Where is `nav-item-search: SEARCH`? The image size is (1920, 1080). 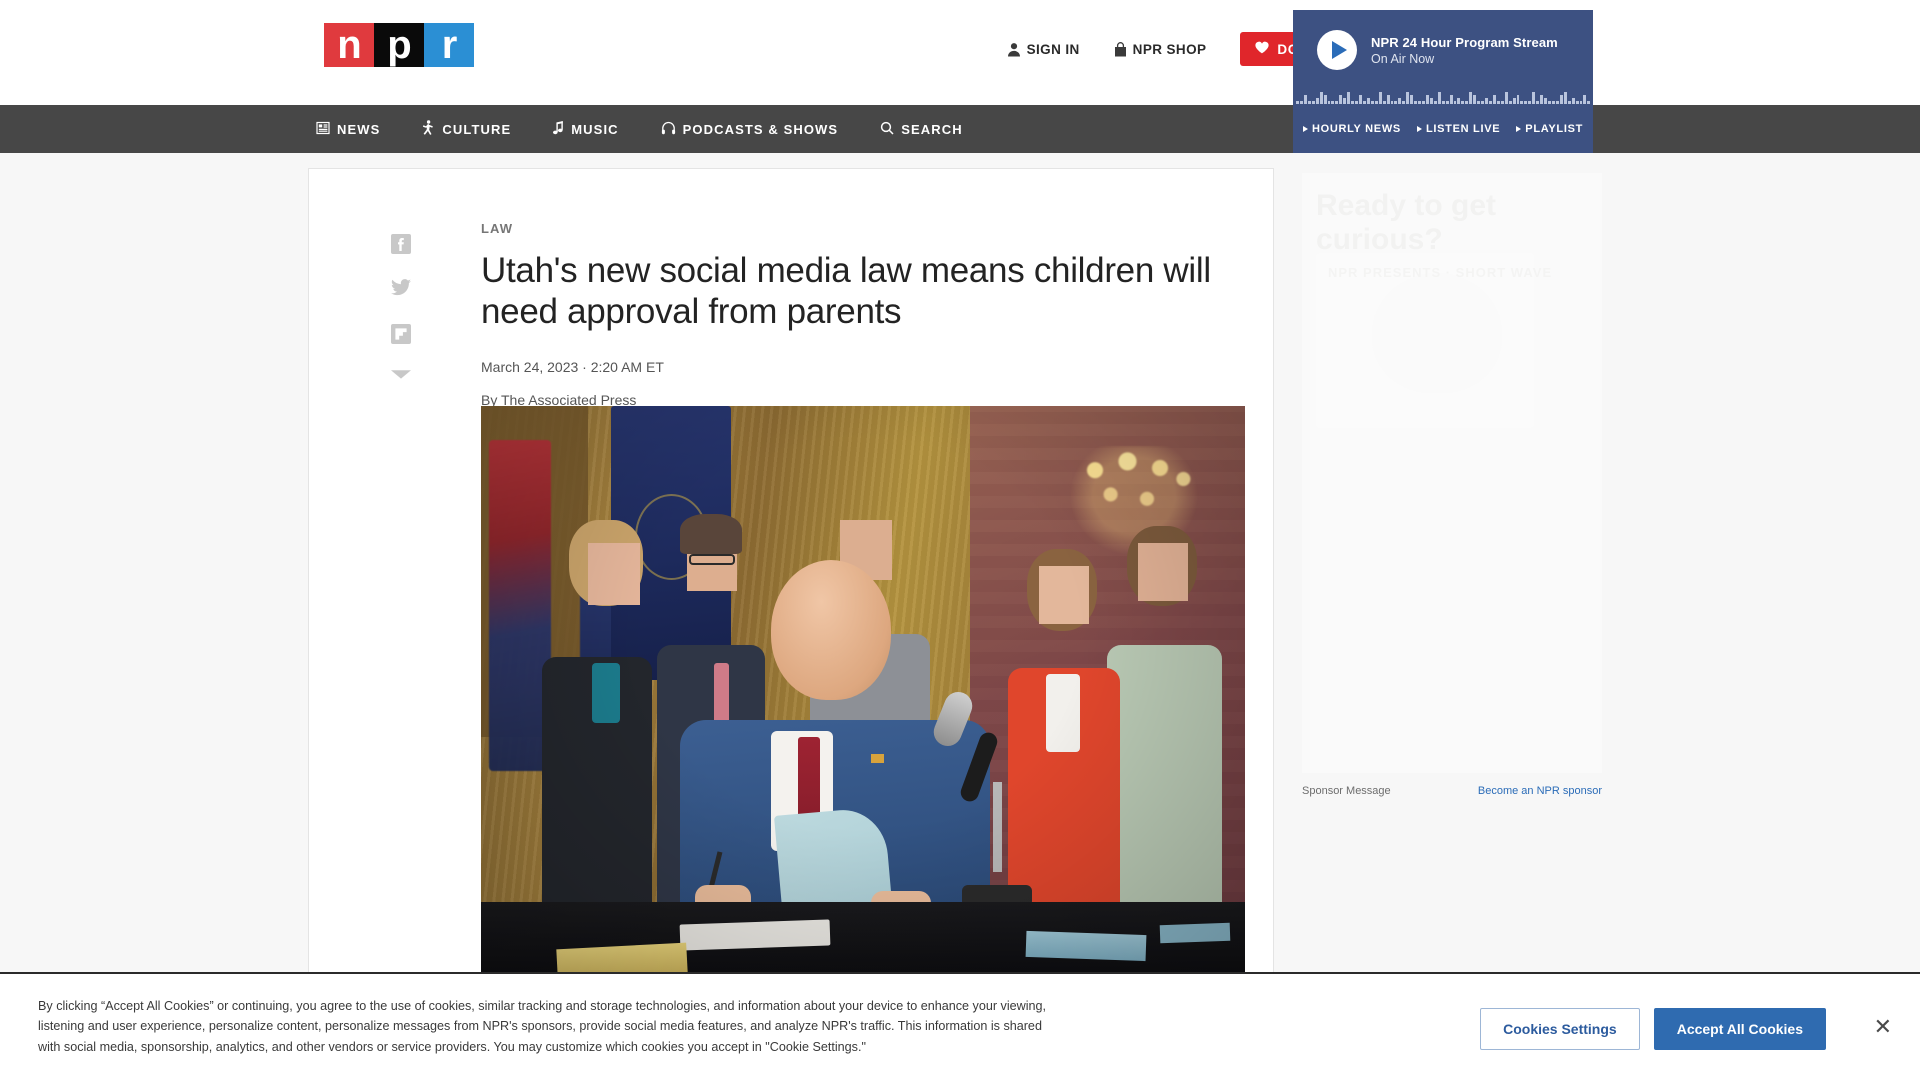
nav-item-search: SEARCH is located at coordinates (921, 129).